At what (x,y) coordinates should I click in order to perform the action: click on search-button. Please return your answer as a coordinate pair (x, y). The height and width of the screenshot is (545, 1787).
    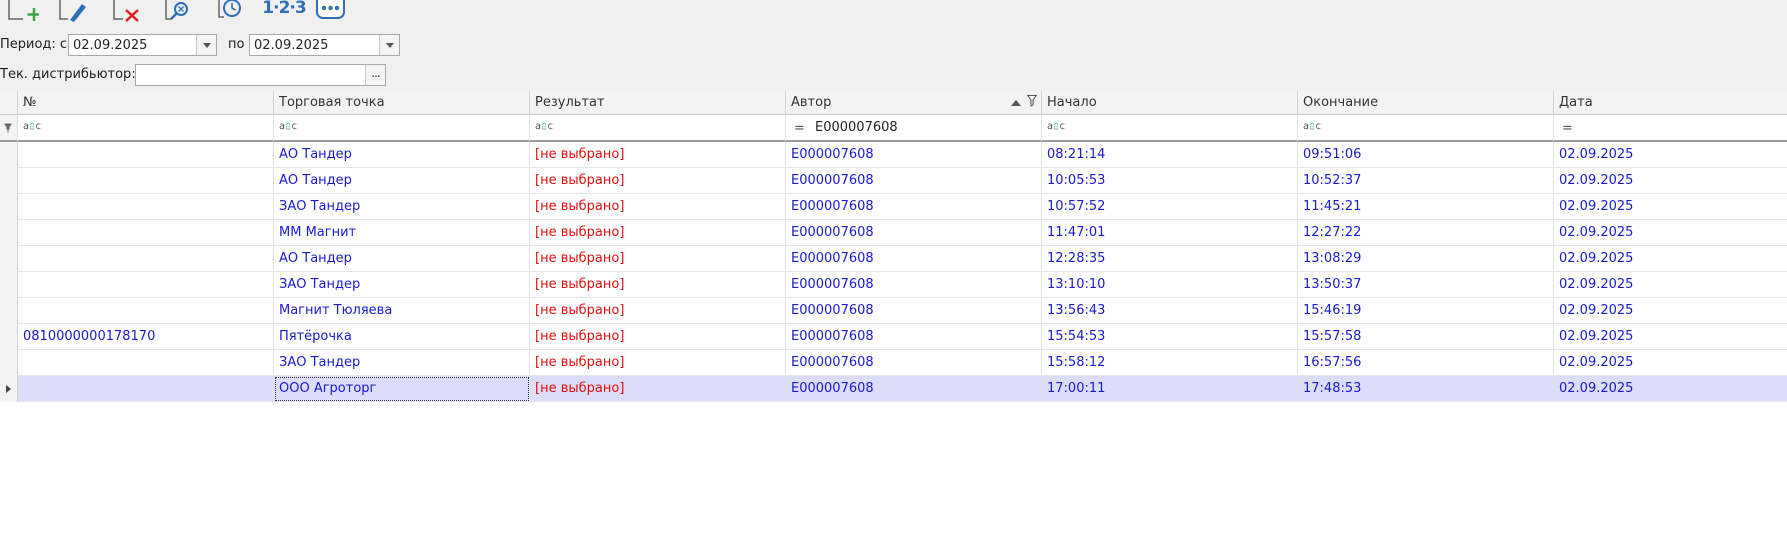
    Looking at the image, I should click on (179, 11).